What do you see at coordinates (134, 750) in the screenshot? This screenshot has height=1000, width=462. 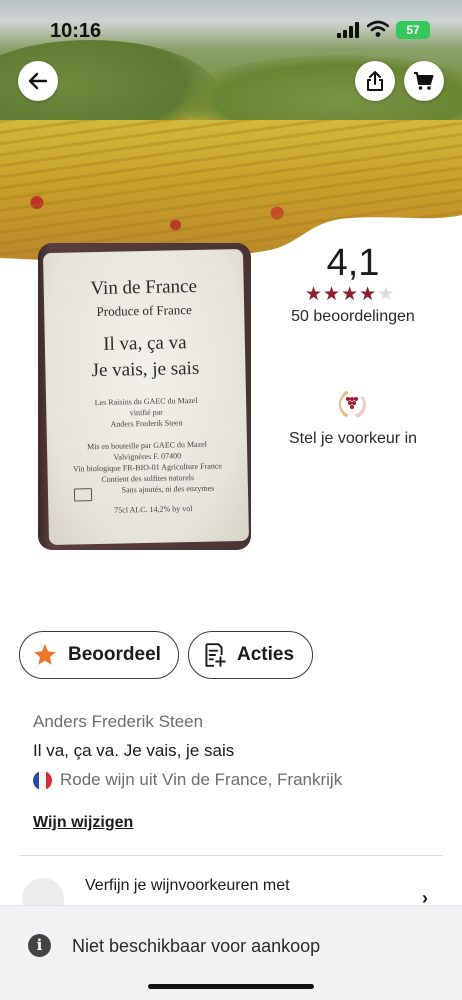 I see `wine-name: Il va, ça va. Je vais, je sais` at bounding box center [134, 750].